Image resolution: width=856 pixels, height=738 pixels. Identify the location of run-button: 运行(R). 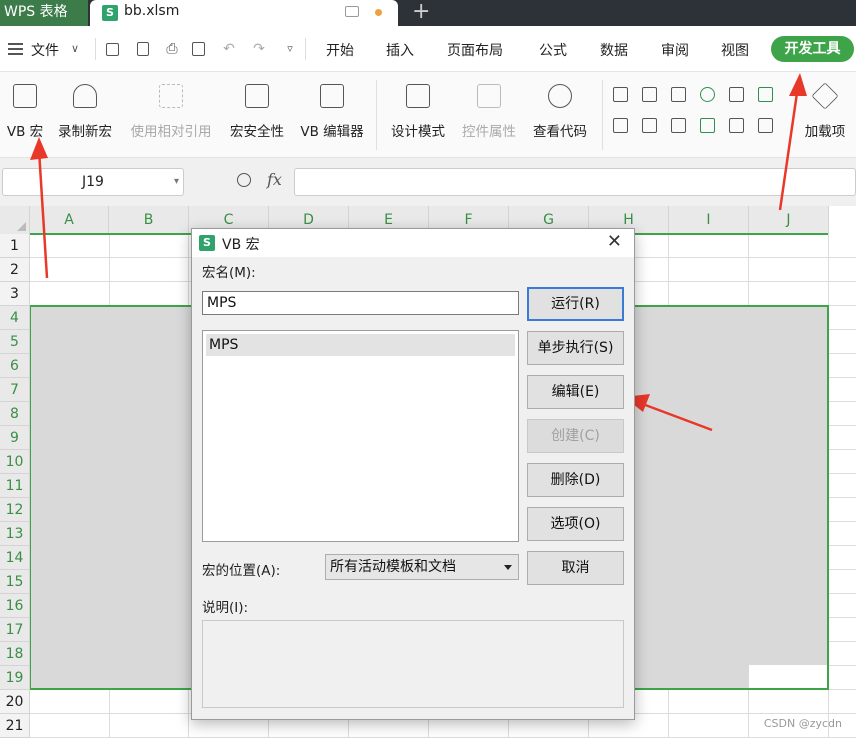
(575, 304).